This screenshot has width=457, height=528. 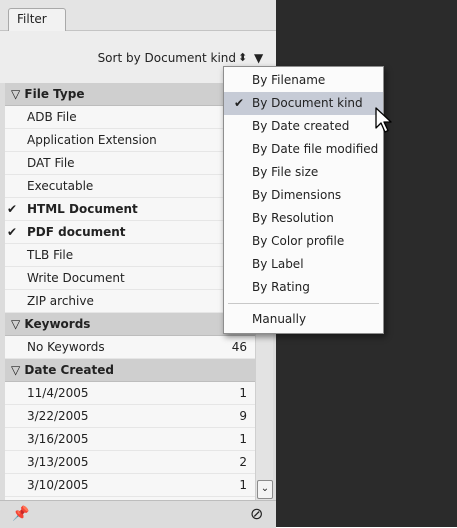 I want to click on list-item-checked: ✔ PDF document, so click(x=130, y=232).